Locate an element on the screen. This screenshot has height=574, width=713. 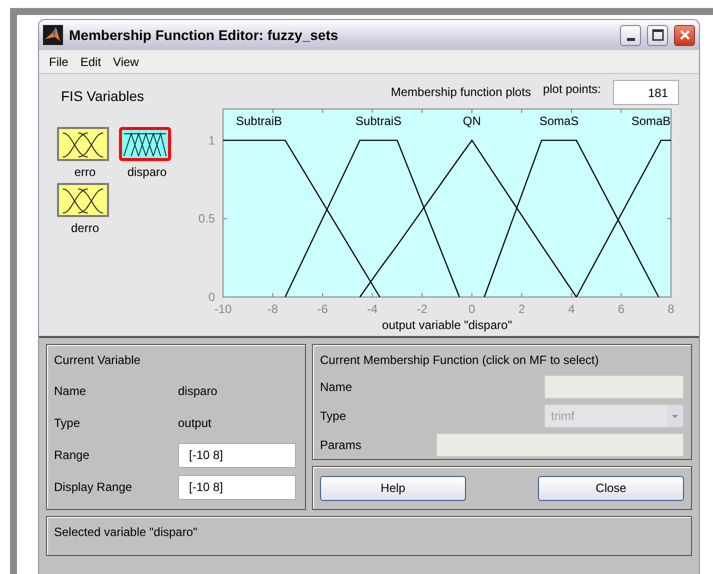
x-tick-label: 0 is located at coordinates (472, 309).